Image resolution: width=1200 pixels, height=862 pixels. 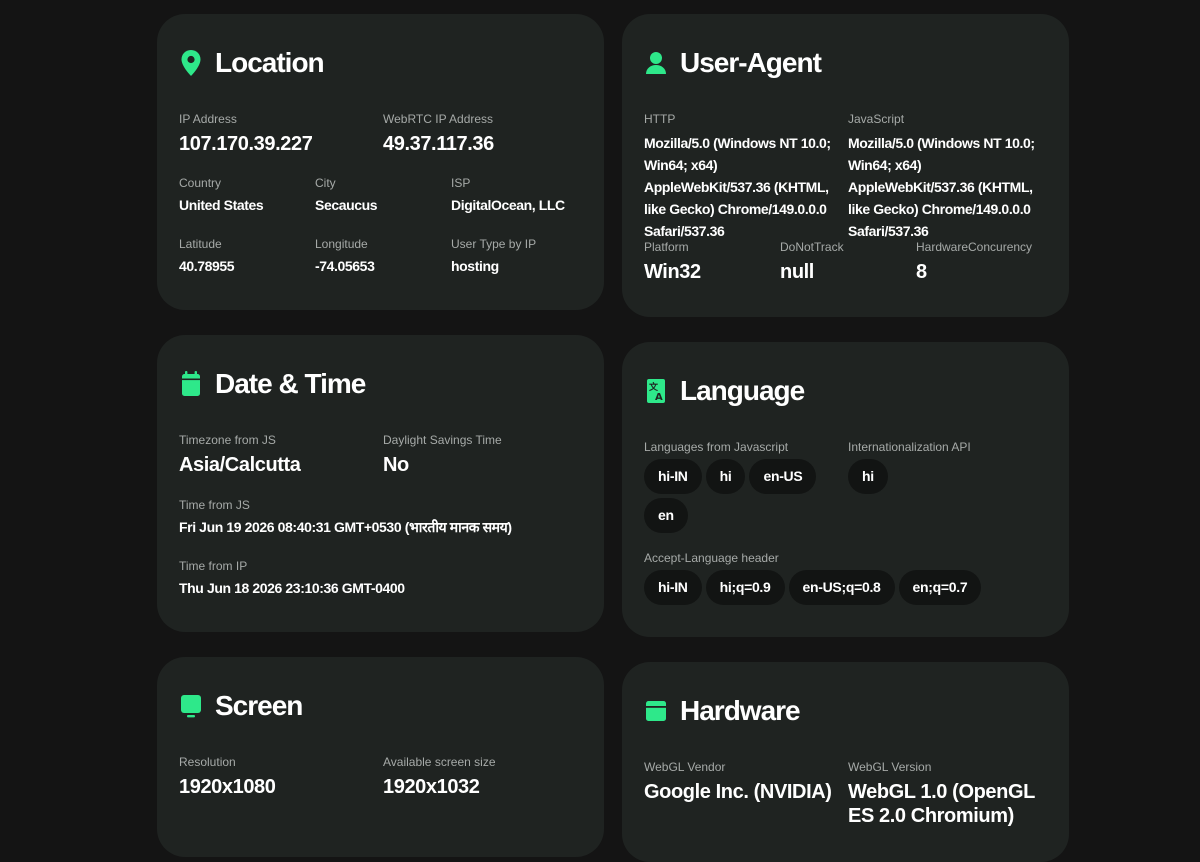 I want to click on window-icon, so click(x=656, y=711).